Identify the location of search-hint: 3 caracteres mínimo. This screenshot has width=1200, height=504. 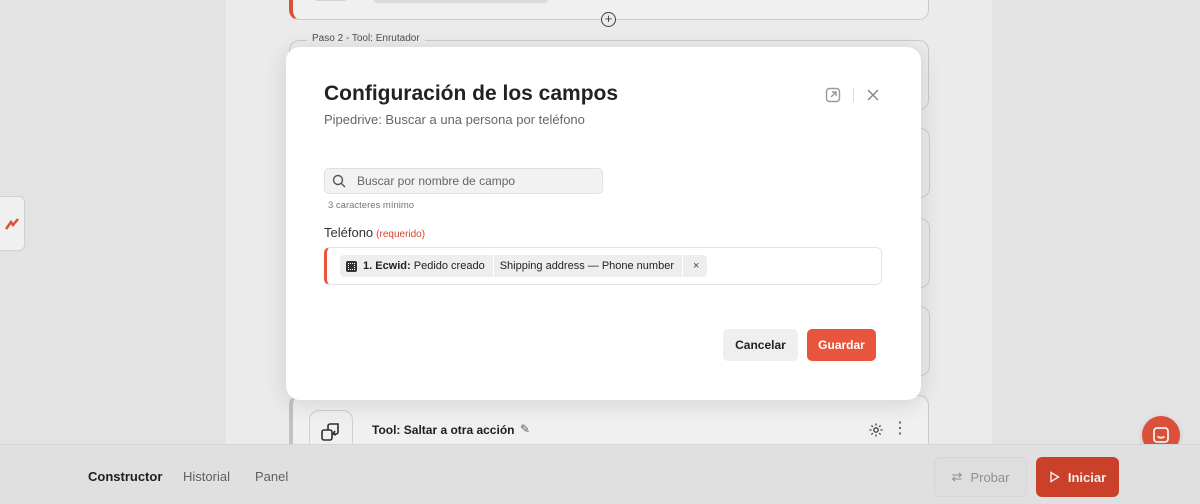
(371, 205).